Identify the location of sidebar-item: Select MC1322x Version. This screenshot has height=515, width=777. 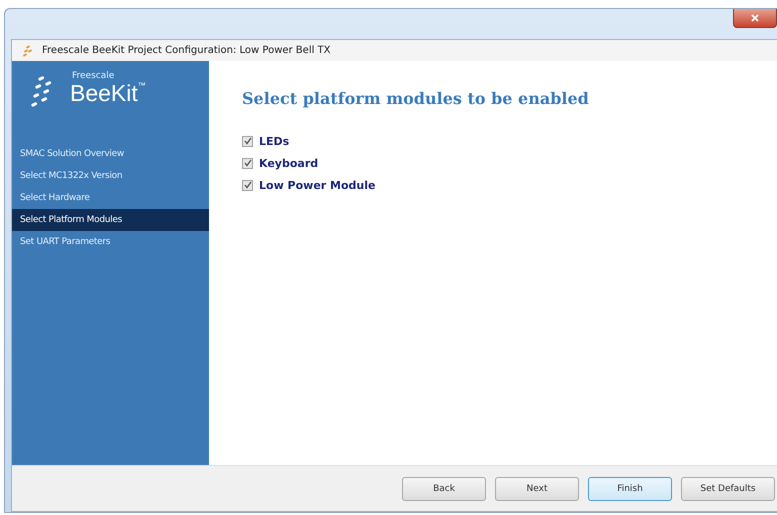
(110, 176).